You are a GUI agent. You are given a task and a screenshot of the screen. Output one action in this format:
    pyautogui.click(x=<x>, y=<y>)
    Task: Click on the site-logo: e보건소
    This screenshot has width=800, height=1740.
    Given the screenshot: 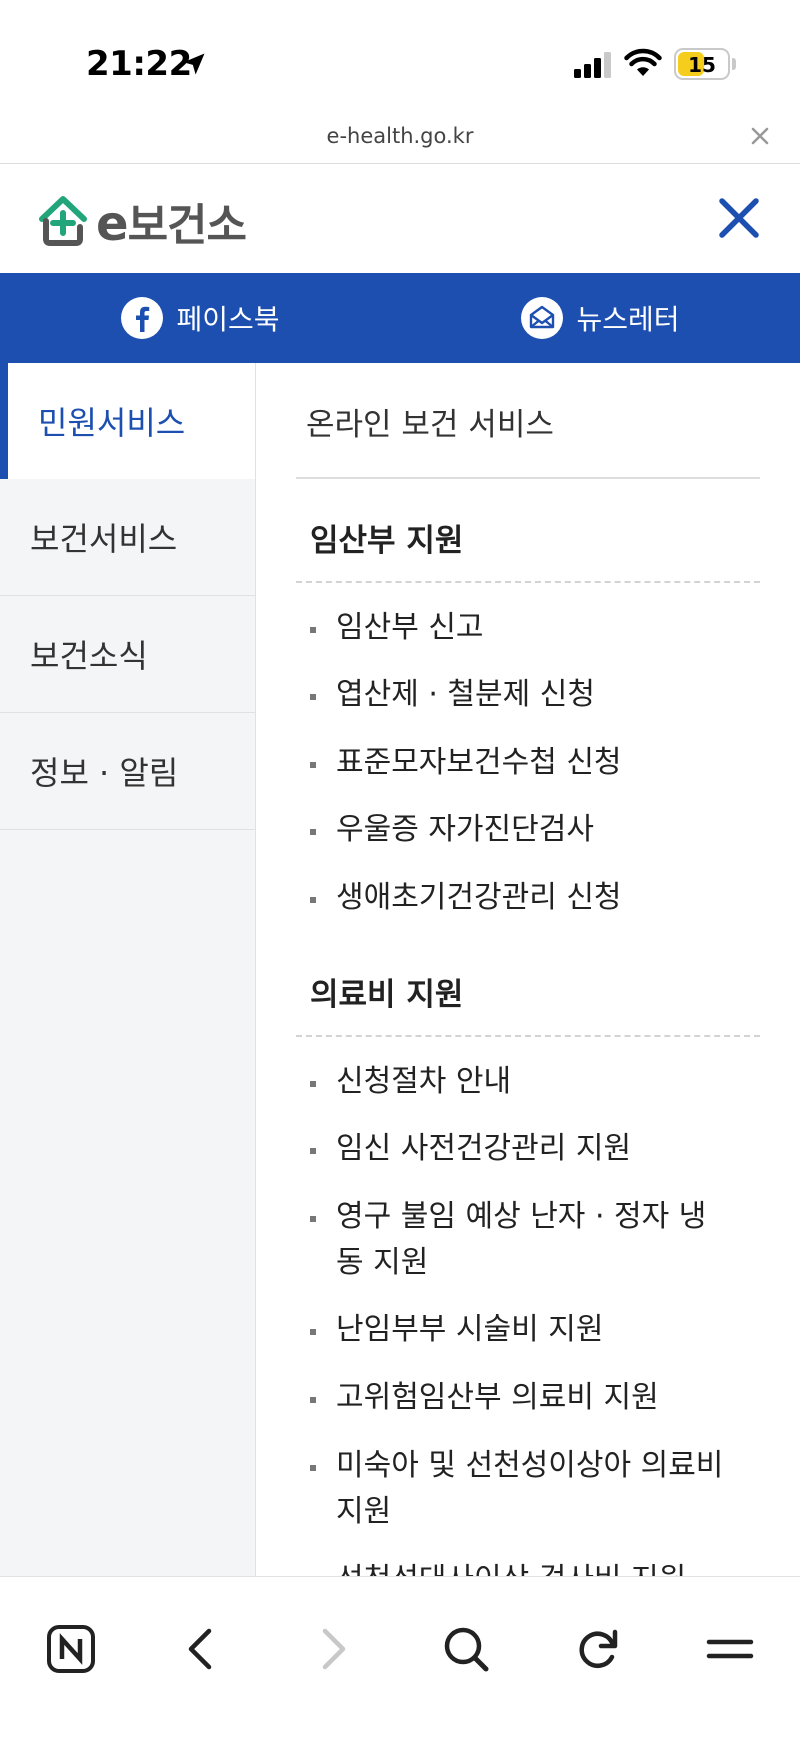 What is the action you would take?
    pyautogui.click(x=141, y=221)
    